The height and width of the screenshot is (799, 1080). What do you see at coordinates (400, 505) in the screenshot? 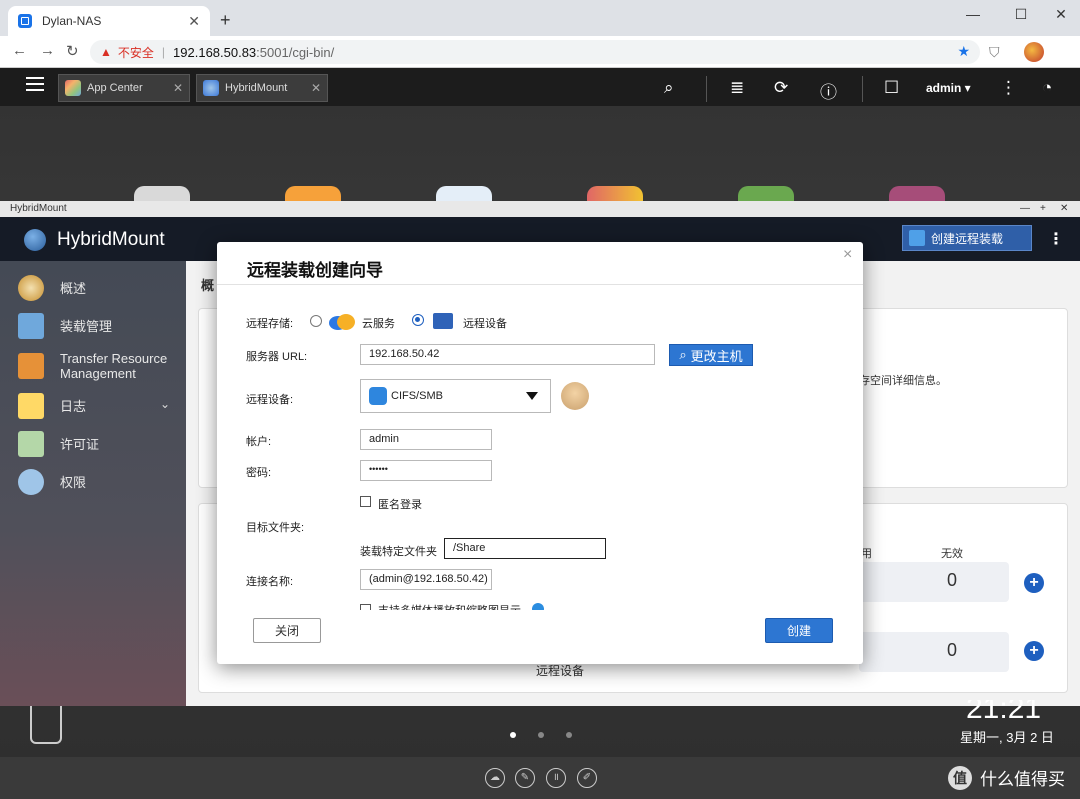
I see `anonymous-login-label: 匿名登录` at bounding box center [400, 505].